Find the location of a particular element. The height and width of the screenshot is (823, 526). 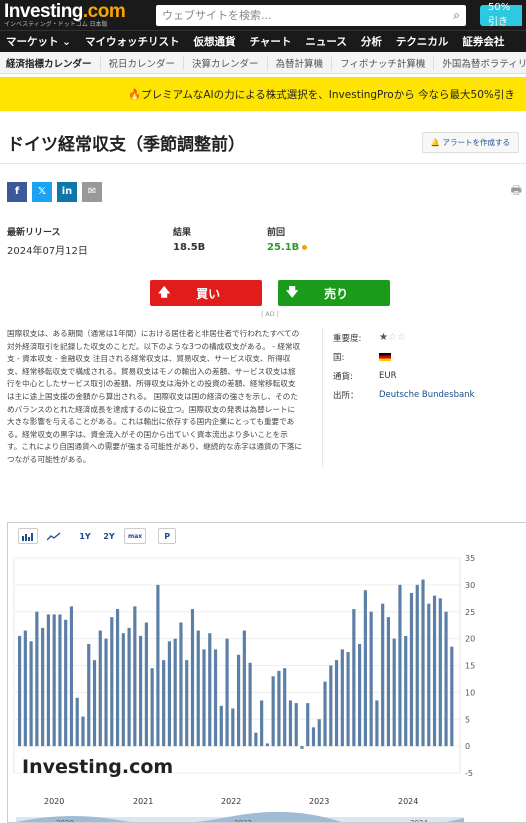

latest-release-date: 2024年07月12日 is located at coordinates (47, 251).